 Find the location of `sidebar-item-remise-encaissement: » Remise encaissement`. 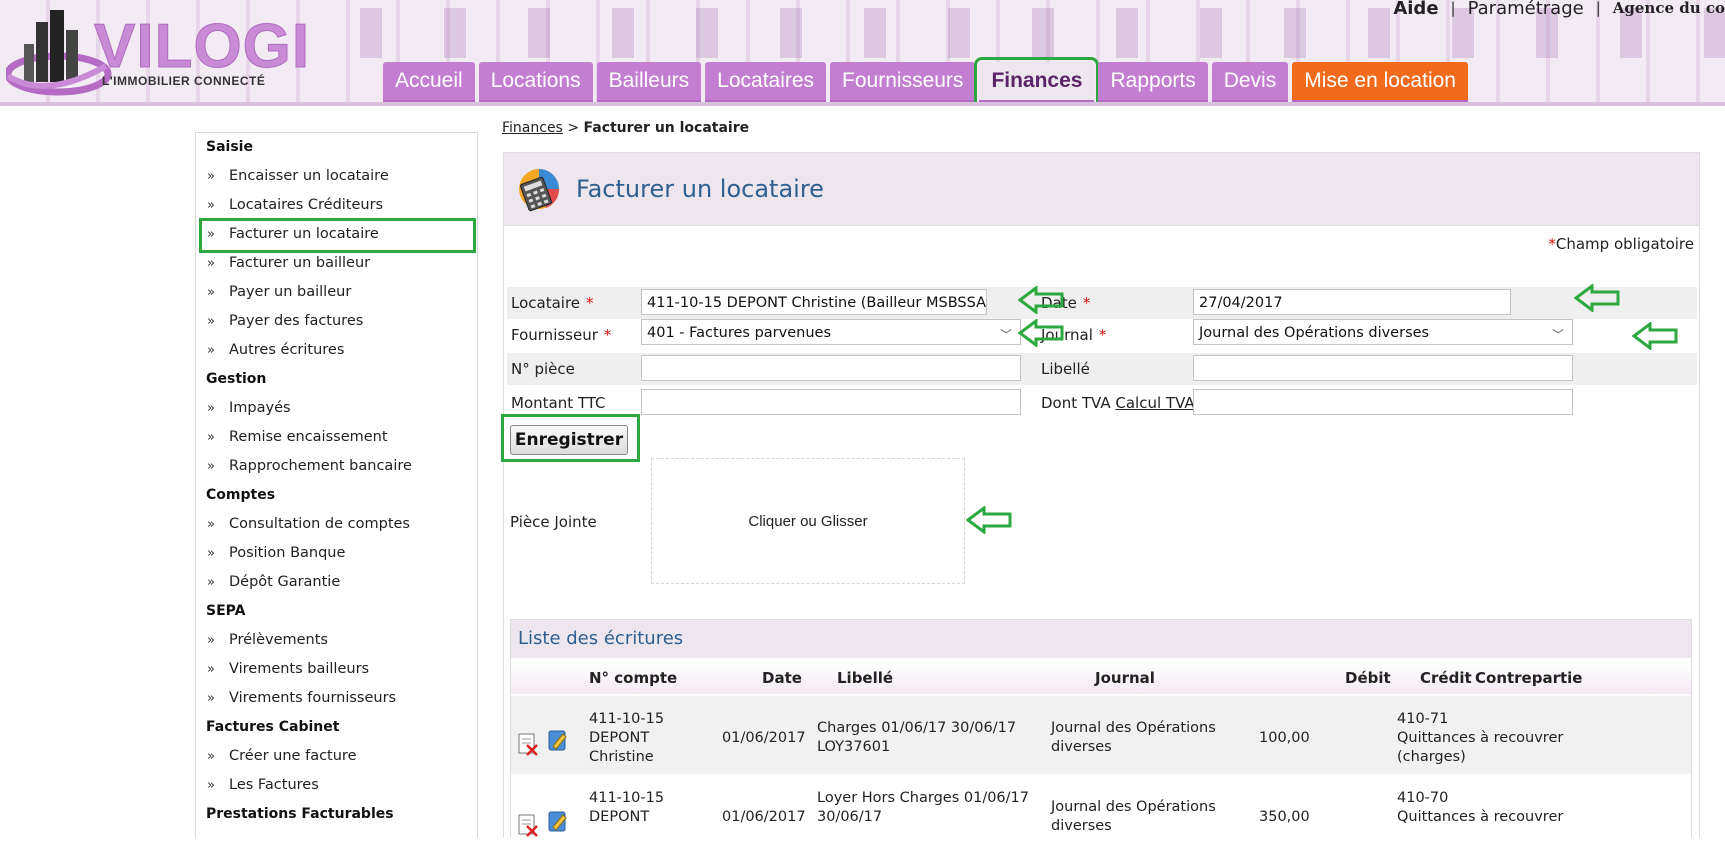

sidebar-item-remise-encaissement: » Remise encaissement is located at coordinates (336, 437).